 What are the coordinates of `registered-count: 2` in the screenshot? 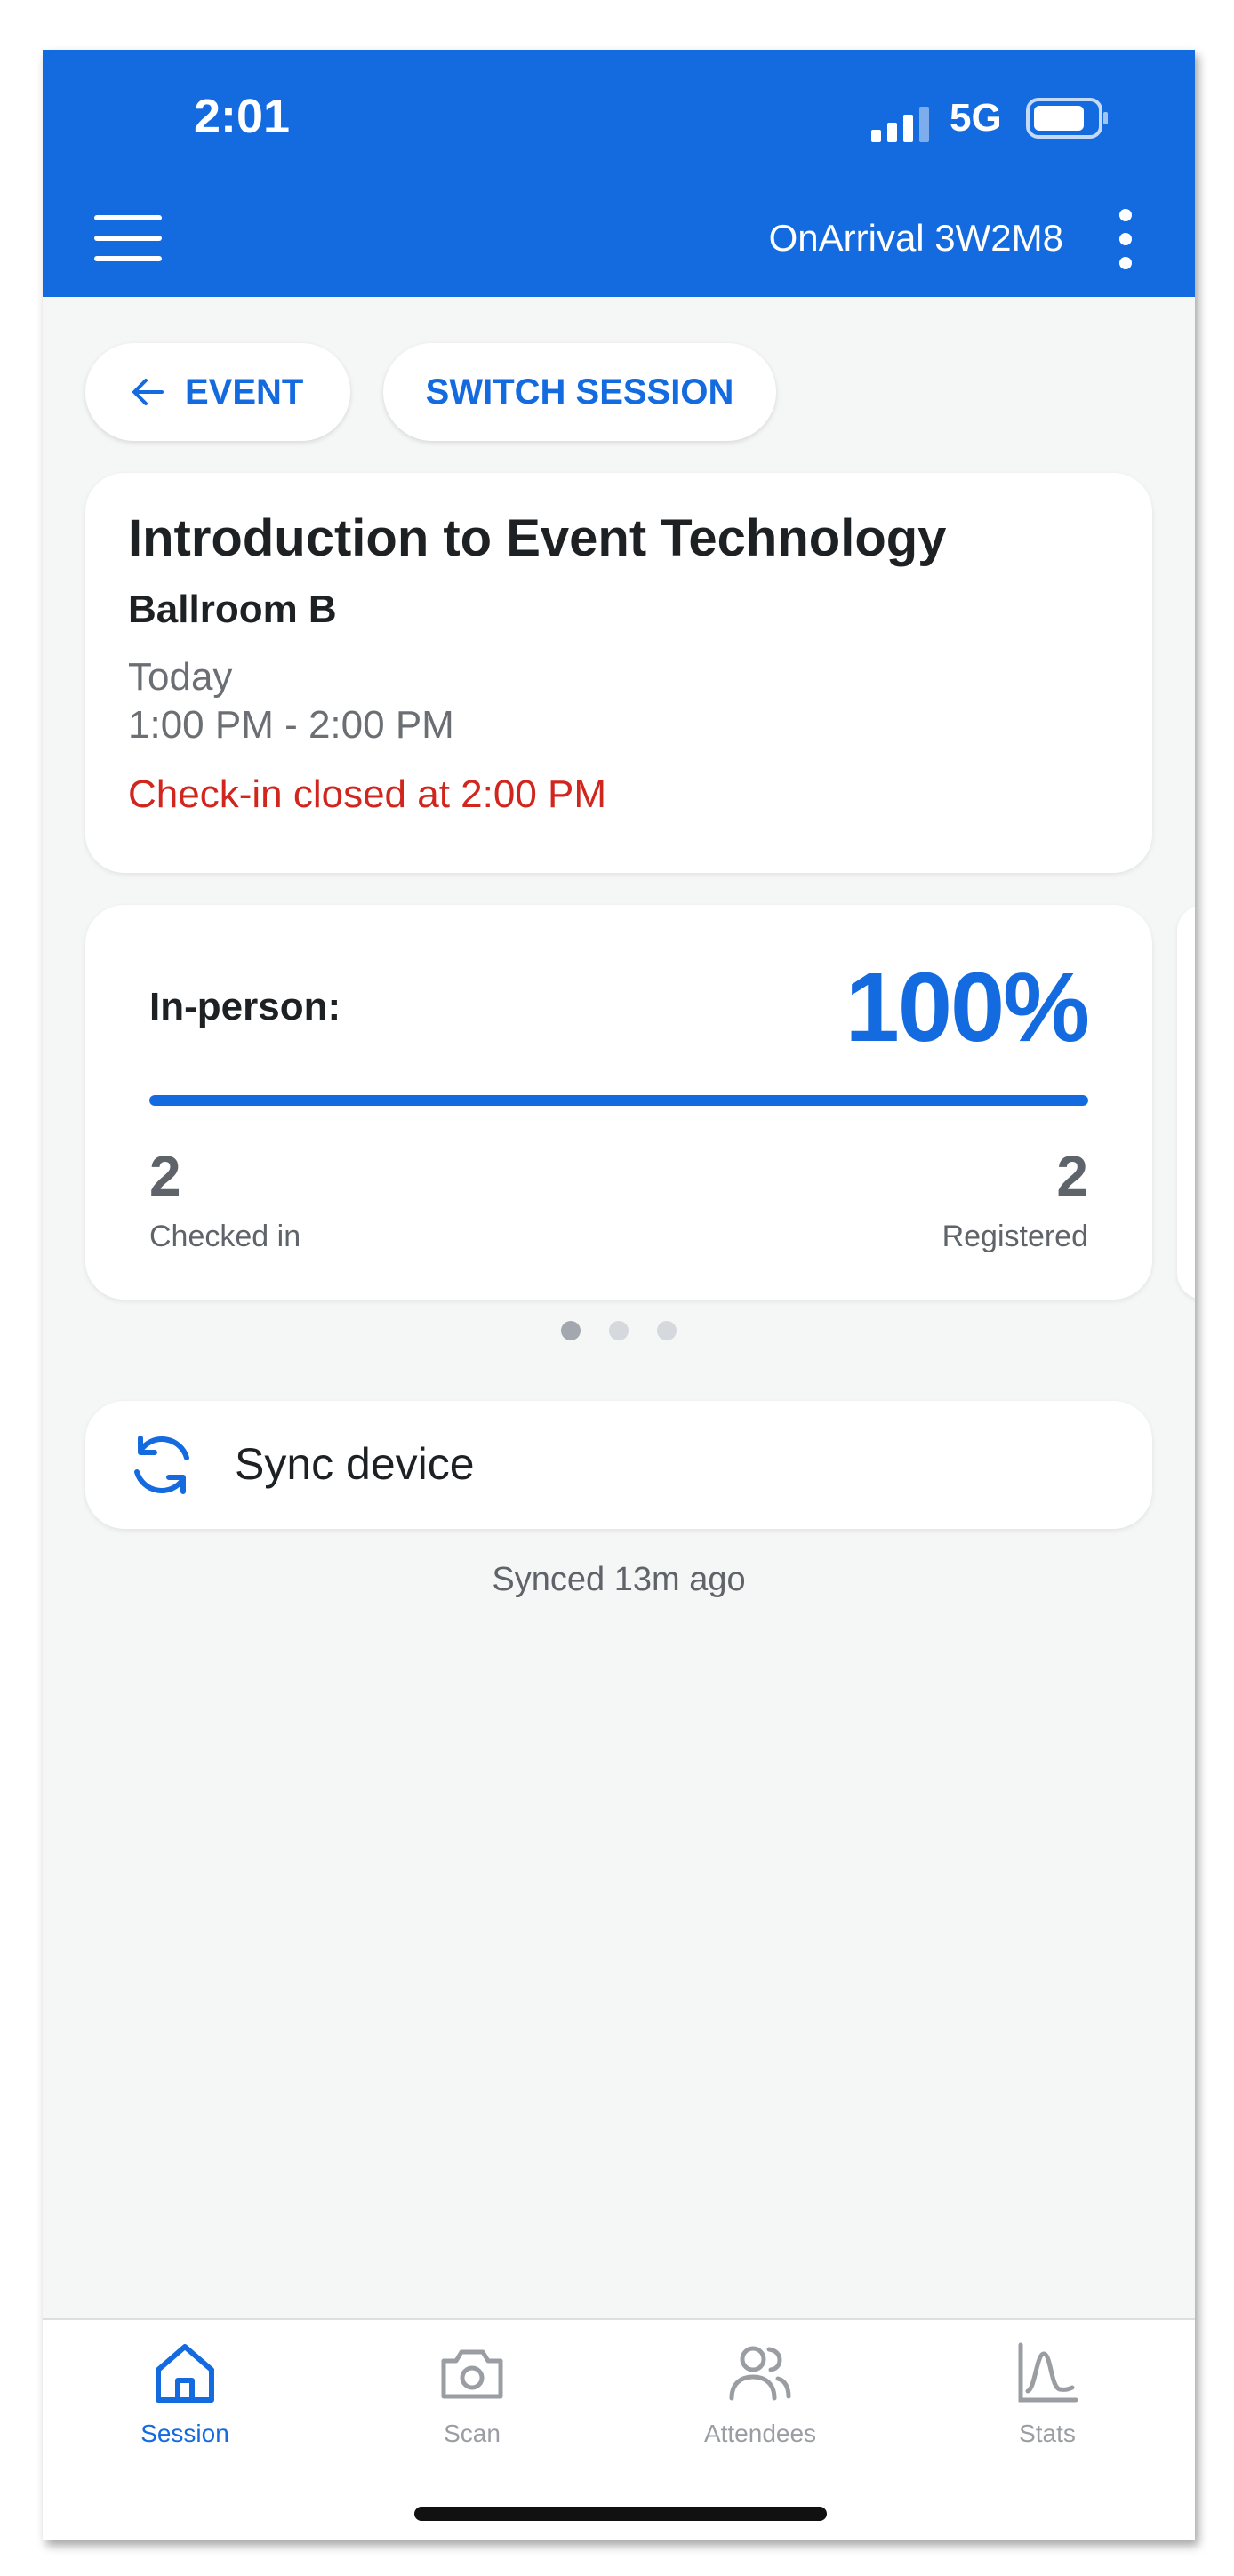 It's located at (1072, 1176).